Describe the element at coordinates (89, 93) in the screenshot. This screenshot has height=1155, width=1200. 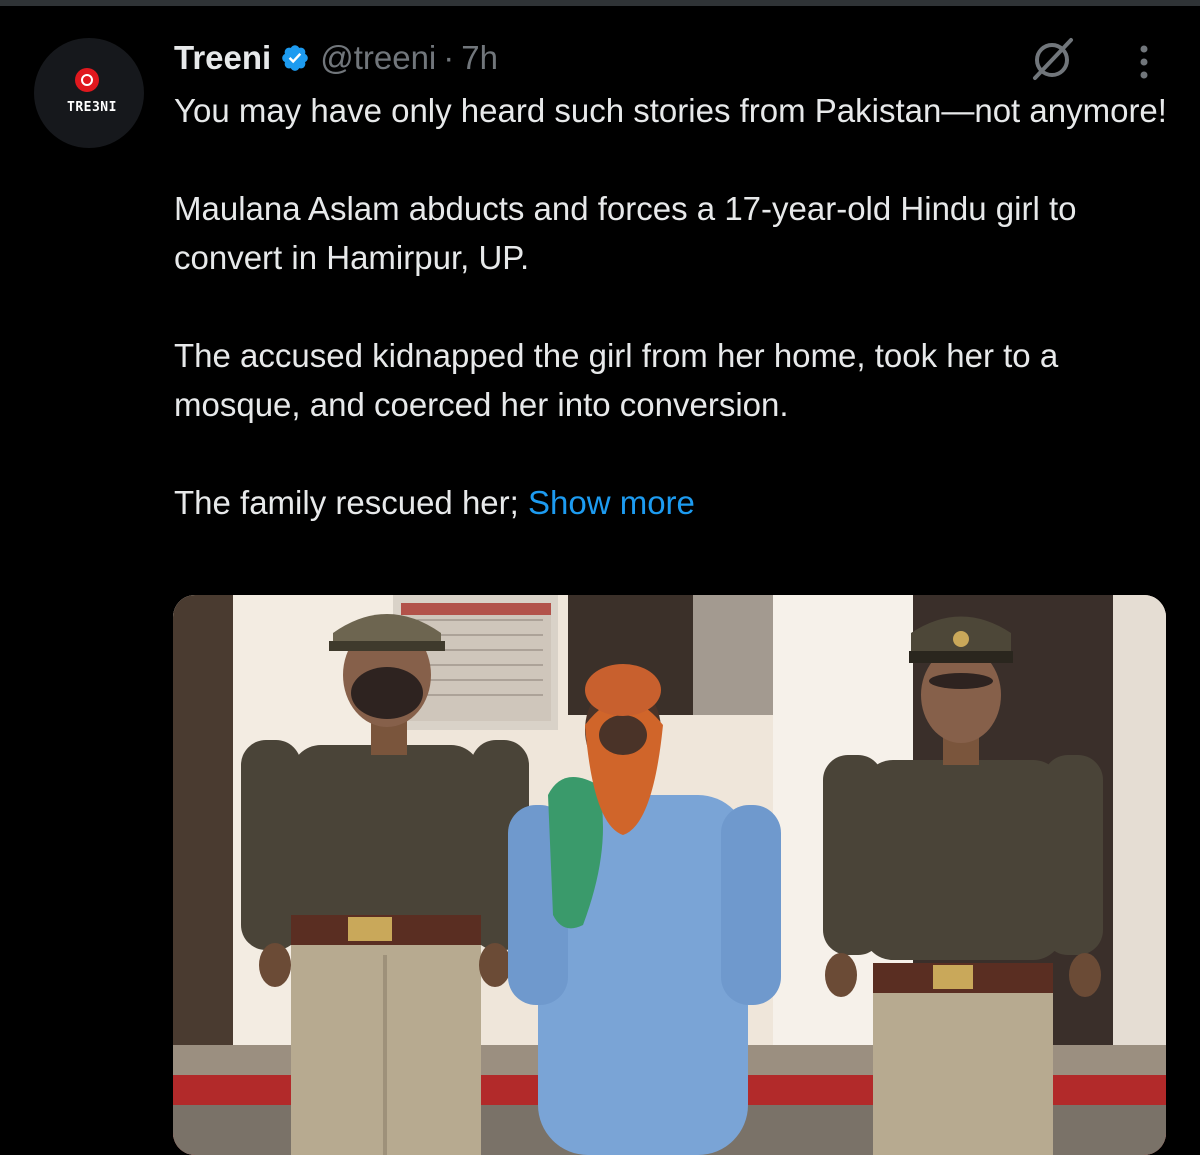
I see `avatar: TRE3NI` at that location.